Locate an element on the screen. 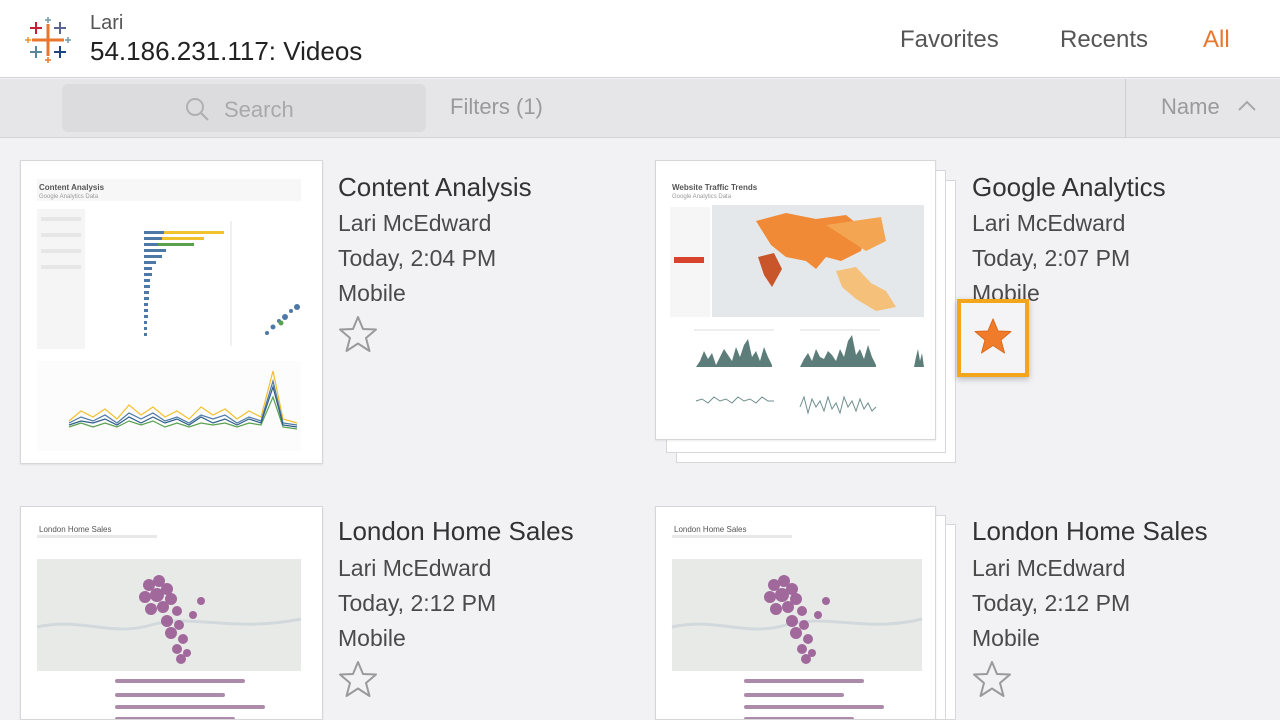 The image size is (1280, 720). sort-button: Name is located at coordinates (1190, 107).